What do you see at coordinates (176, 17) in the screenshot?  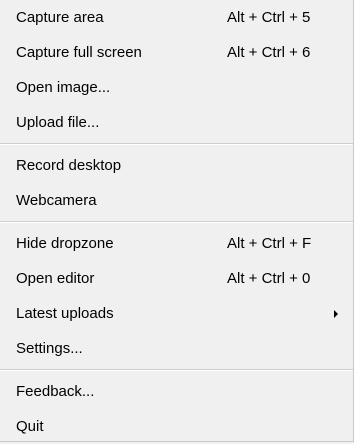 I see `menu-item-capture-area: Capture area Alt + Ctrl + 5` at bounding box center [176, 17].